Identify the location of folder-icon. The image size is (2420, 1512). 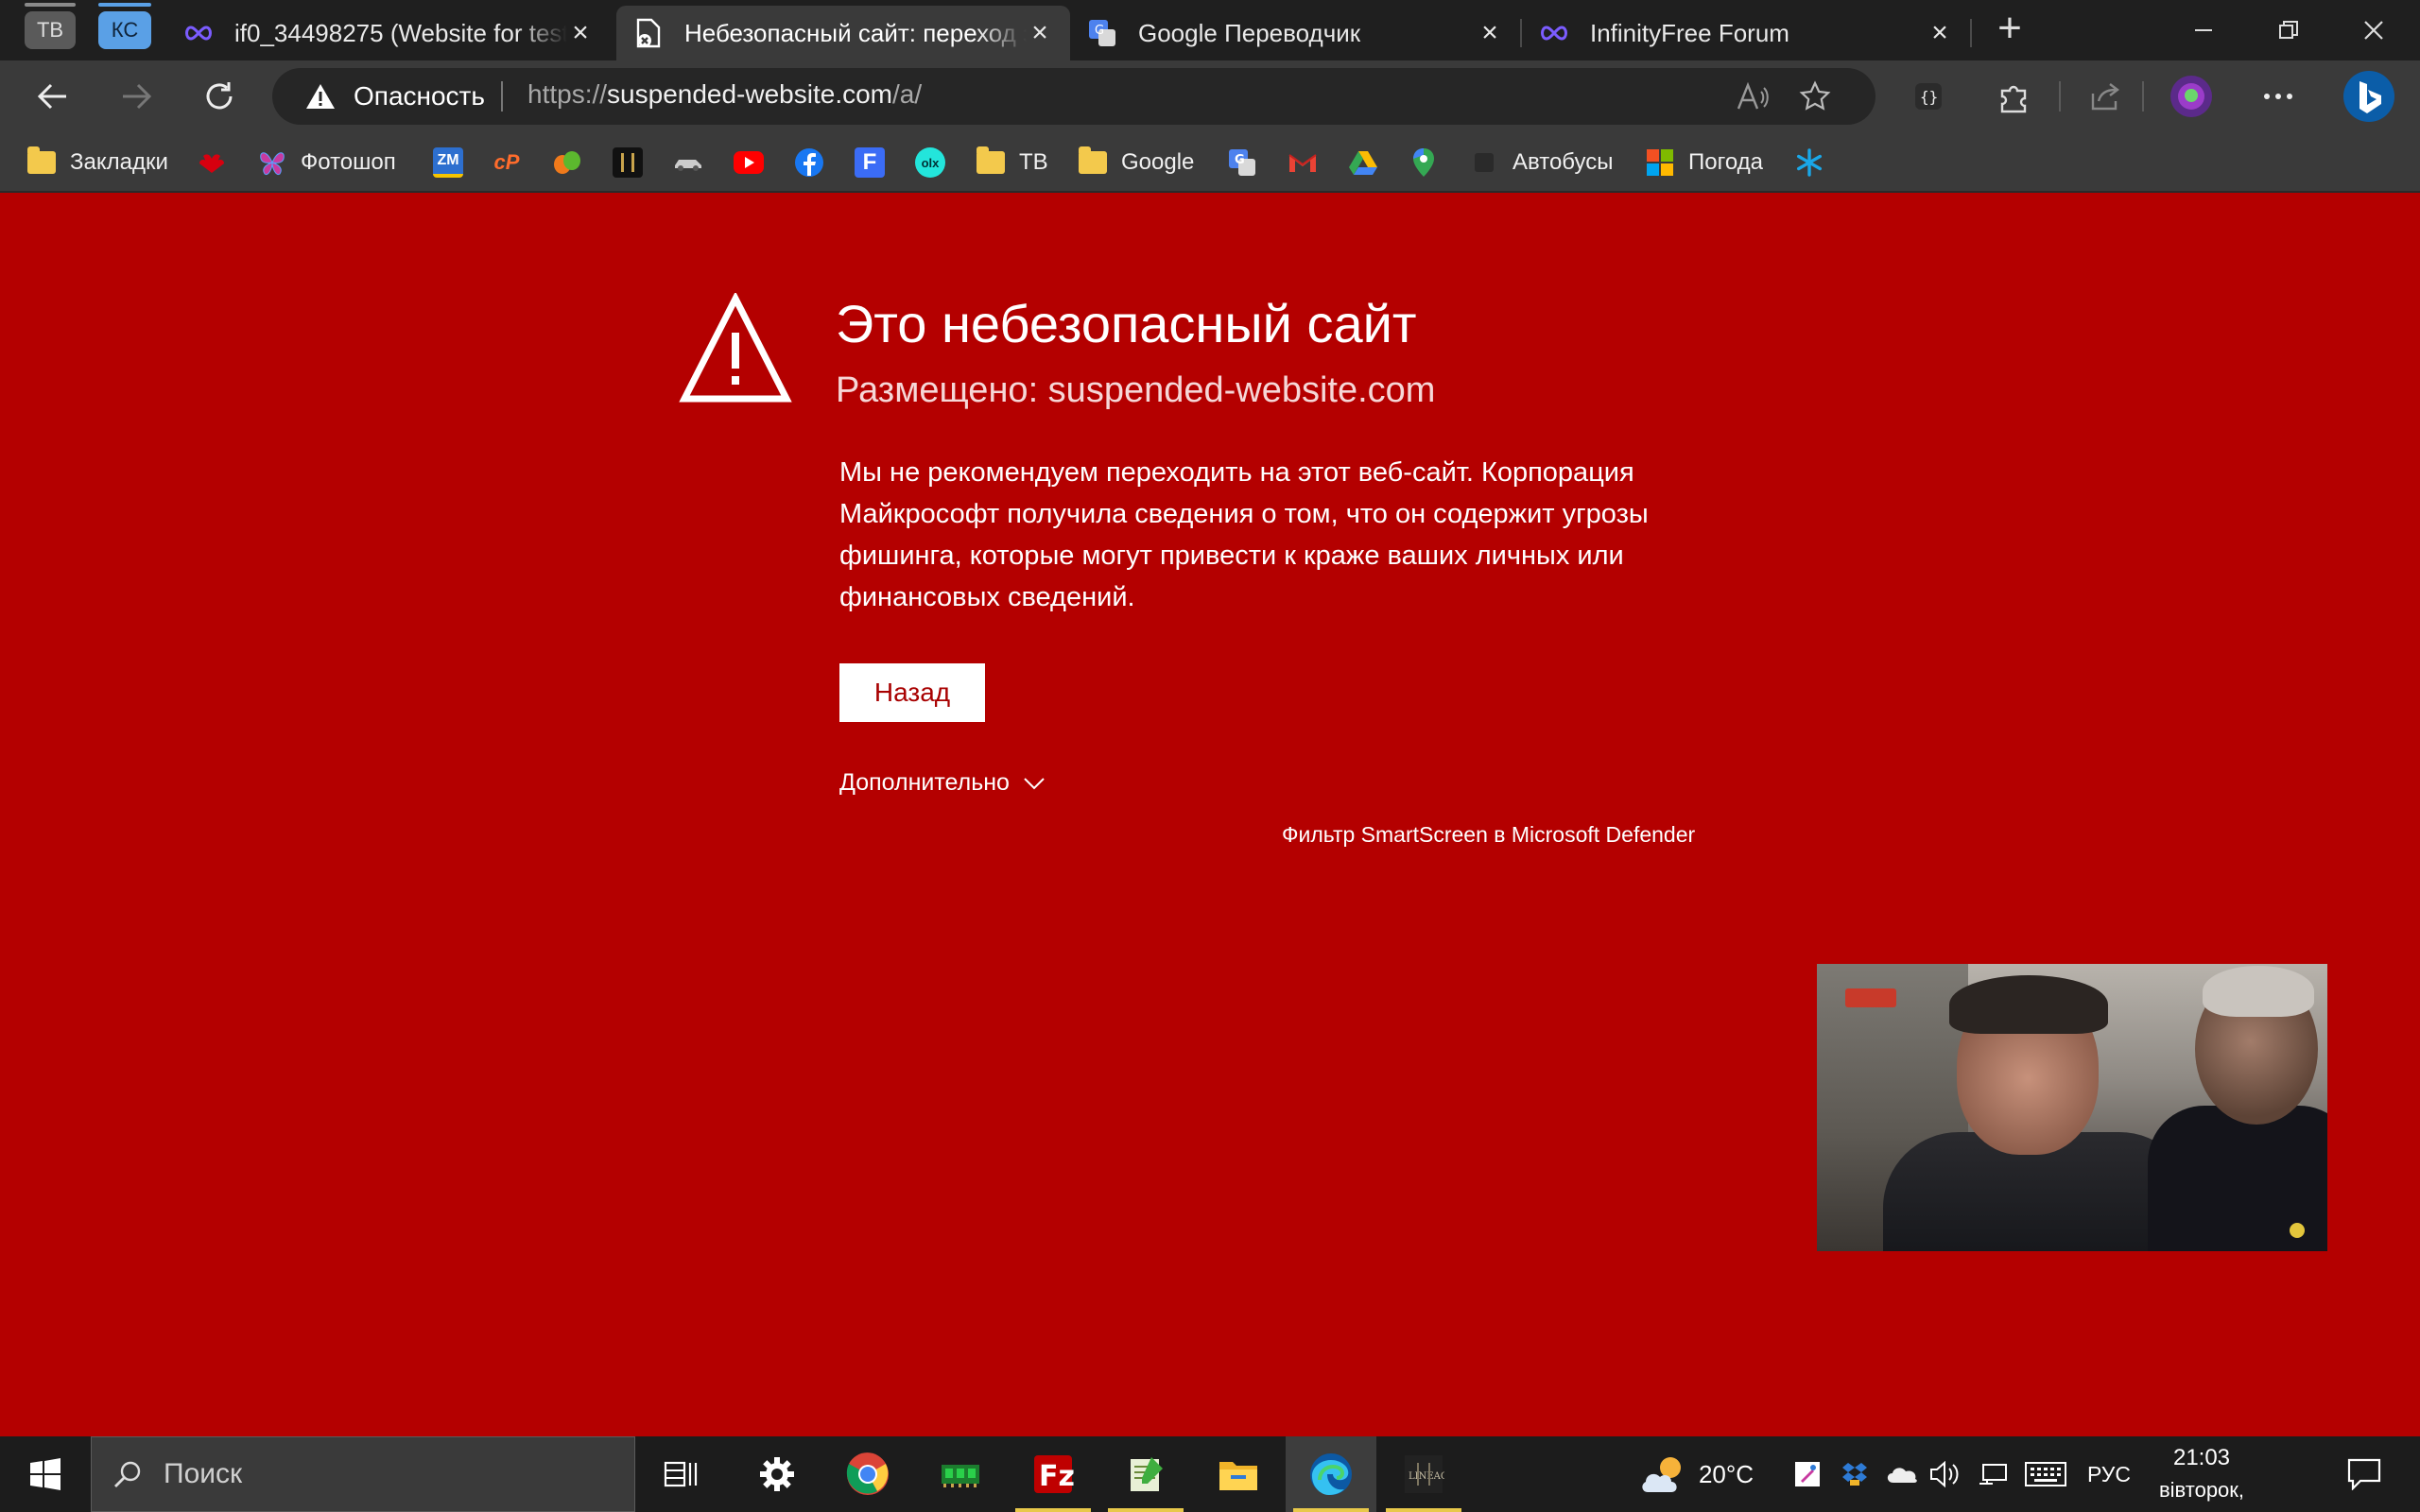
(991, 162).